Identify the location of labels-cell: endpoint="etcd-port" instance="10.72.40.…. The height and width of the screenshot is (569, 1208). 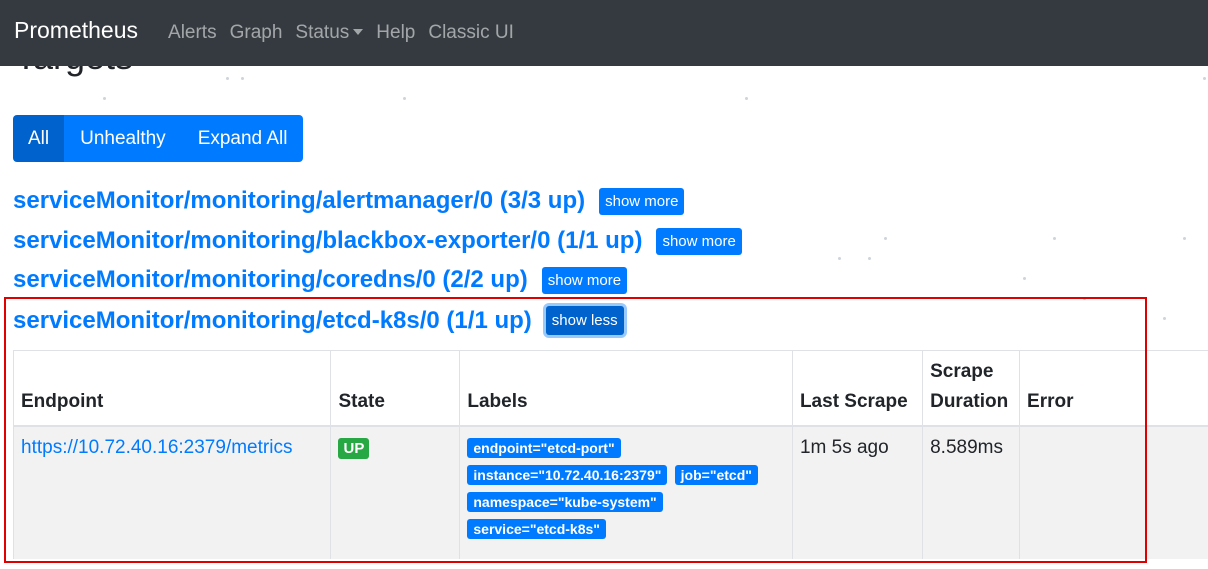
(626, 492).